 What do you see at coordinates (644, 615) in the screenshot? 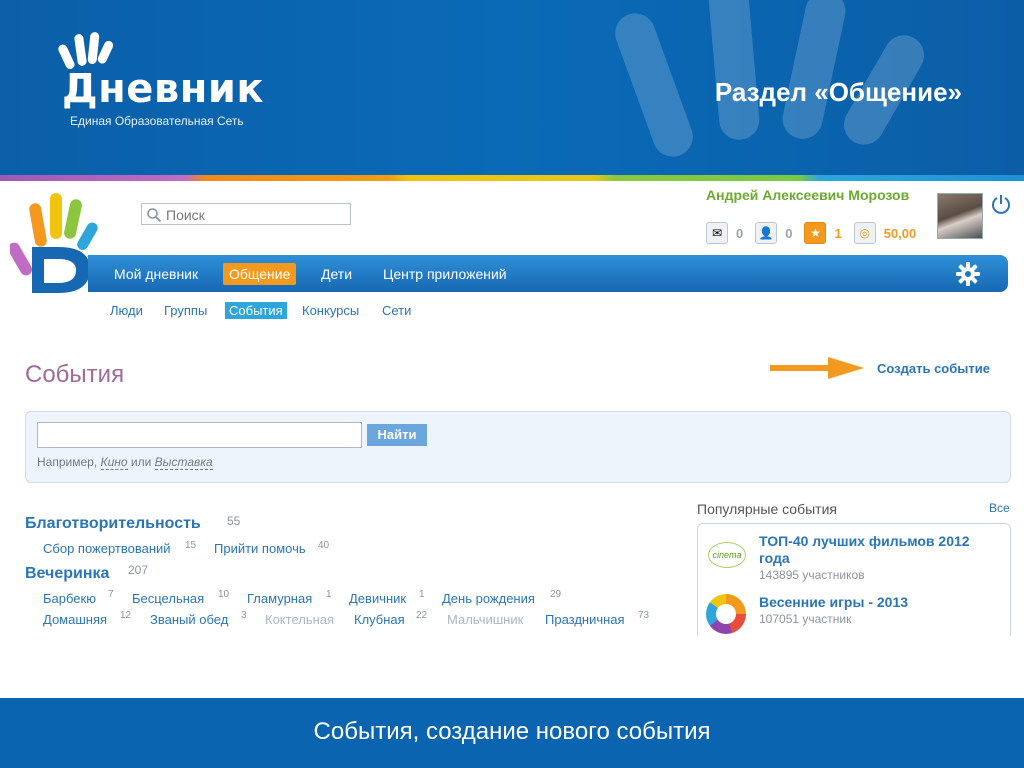
I see `tag-count: 73` at bounding box center [644, 615].